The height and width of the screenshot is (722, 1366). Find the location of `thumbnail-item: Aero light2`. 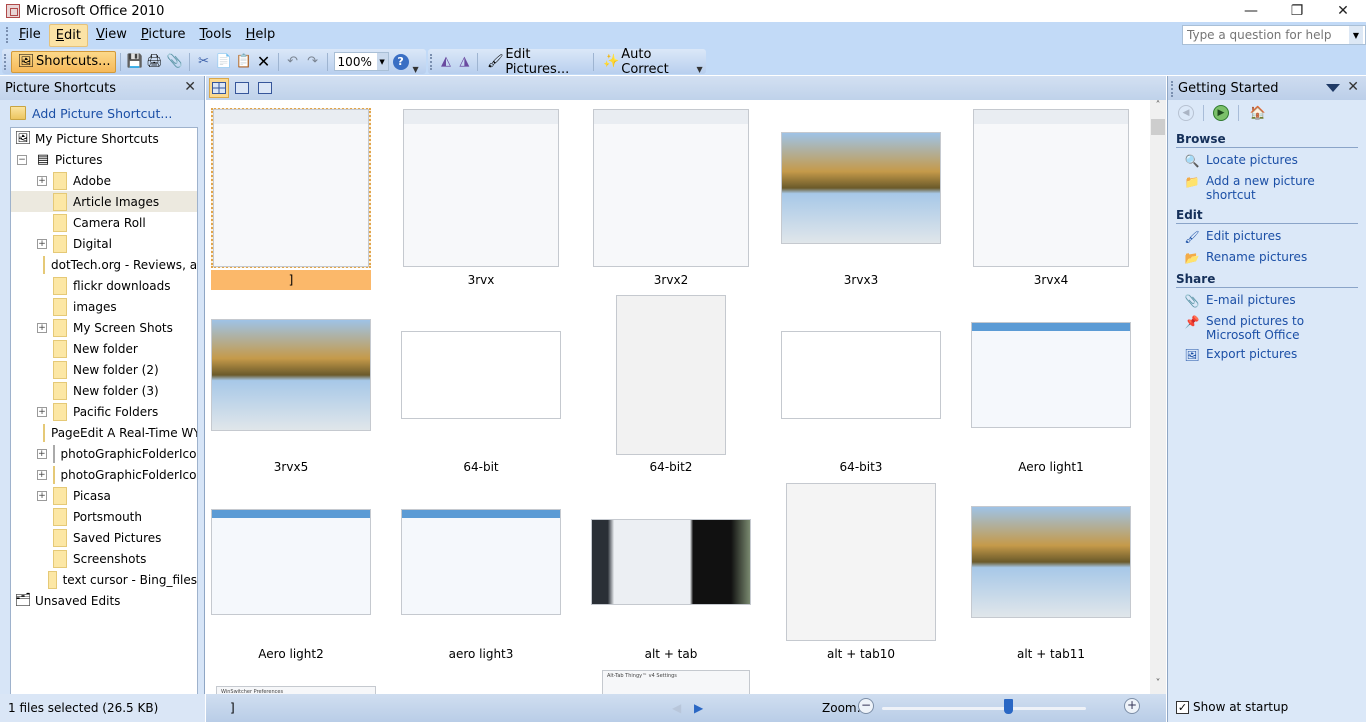

thumbnail-item: Aero light2 is located at coordinates (291, 571).